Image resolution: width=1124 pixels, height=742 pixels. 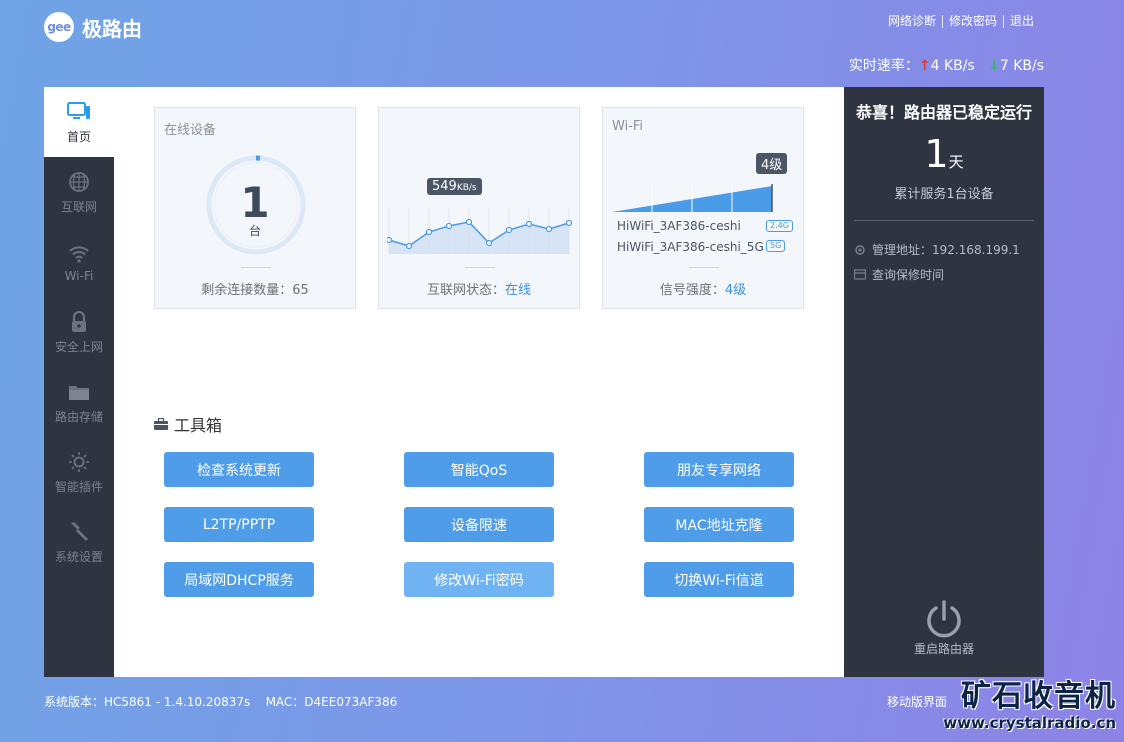 What do you see at coordinates (944, 194) in the screenshot?
I see `served-devices: 累计服务1台设备` at bounding box center [944, 194].